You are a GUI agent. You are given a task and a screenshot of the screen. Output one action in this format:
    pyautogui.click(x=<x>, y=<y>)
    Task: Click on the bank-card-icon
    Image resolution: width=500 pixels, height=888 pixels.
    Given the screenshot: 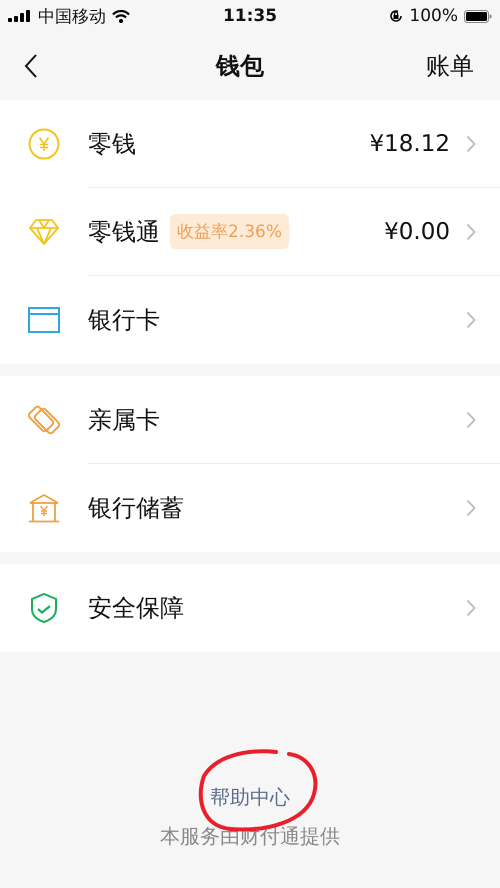 What is the action you would take?
    pyautogui.click(x=44, y=320)
    